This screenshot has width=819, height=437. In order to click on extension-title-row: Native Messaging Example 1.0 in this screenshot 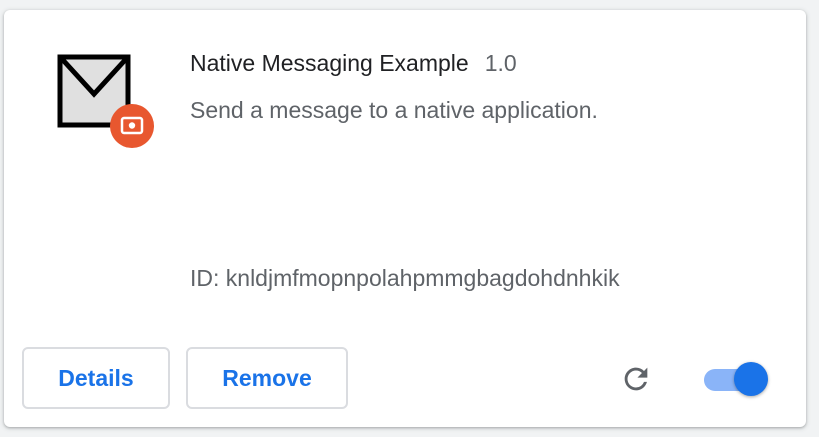, I will do `click(353, 63)`.